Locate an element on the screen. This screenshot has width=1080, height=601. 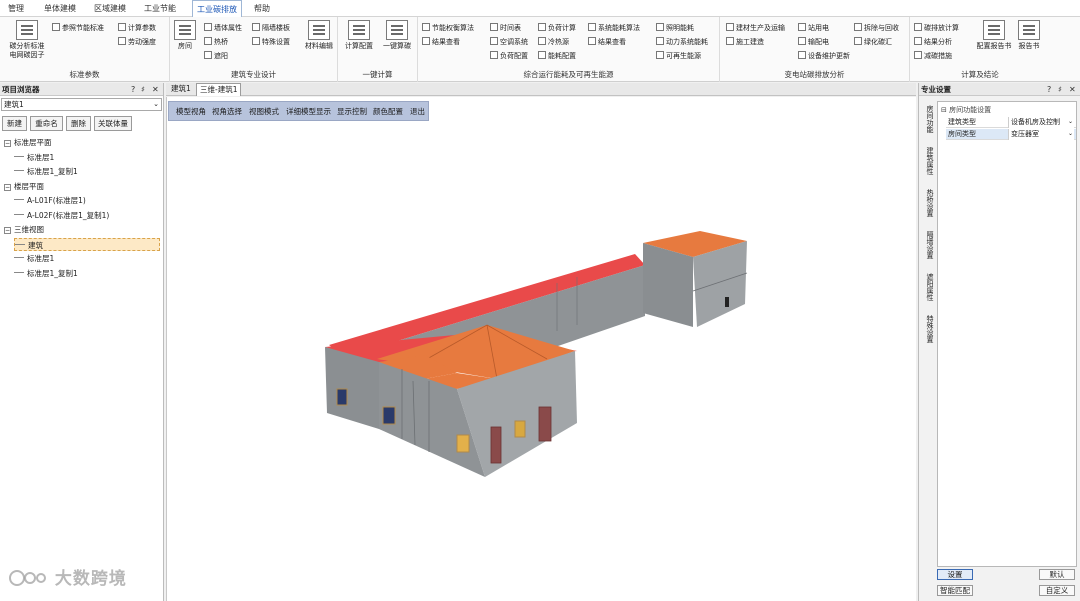
collapse-icon: ⊟ is located at coordinates (945, 110).